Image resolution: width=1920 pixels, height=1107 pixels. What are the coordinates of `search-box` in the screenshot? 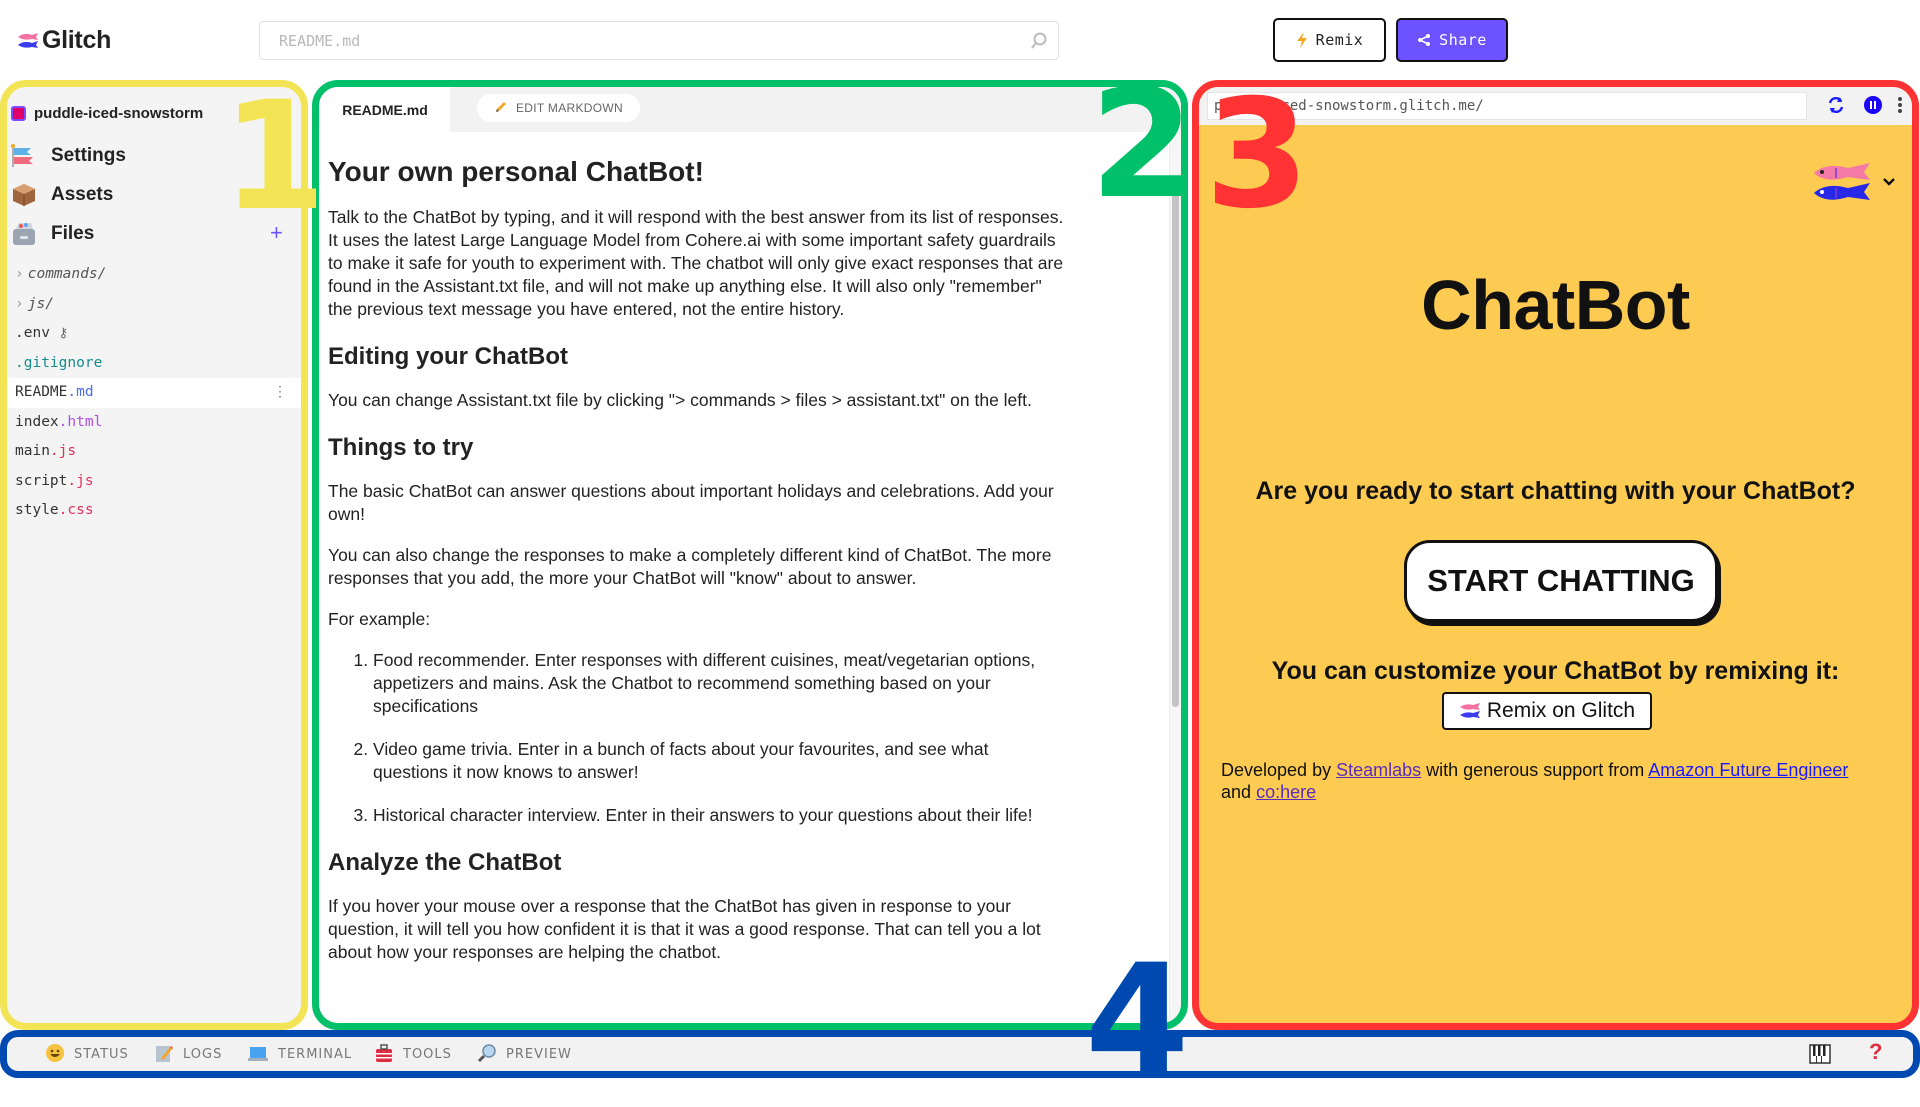 It's located at (659, 40).